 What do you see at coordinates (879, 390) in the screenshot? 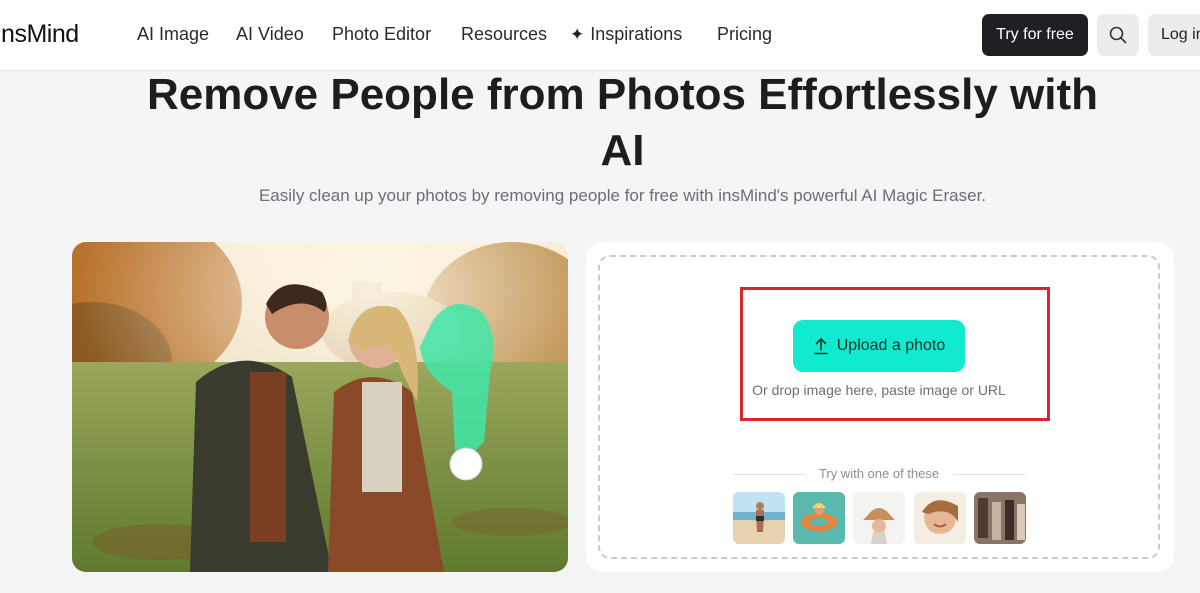
I see `drop-hint-text: Or drop image here, paste image or URL` at bounding box center [879, 390].